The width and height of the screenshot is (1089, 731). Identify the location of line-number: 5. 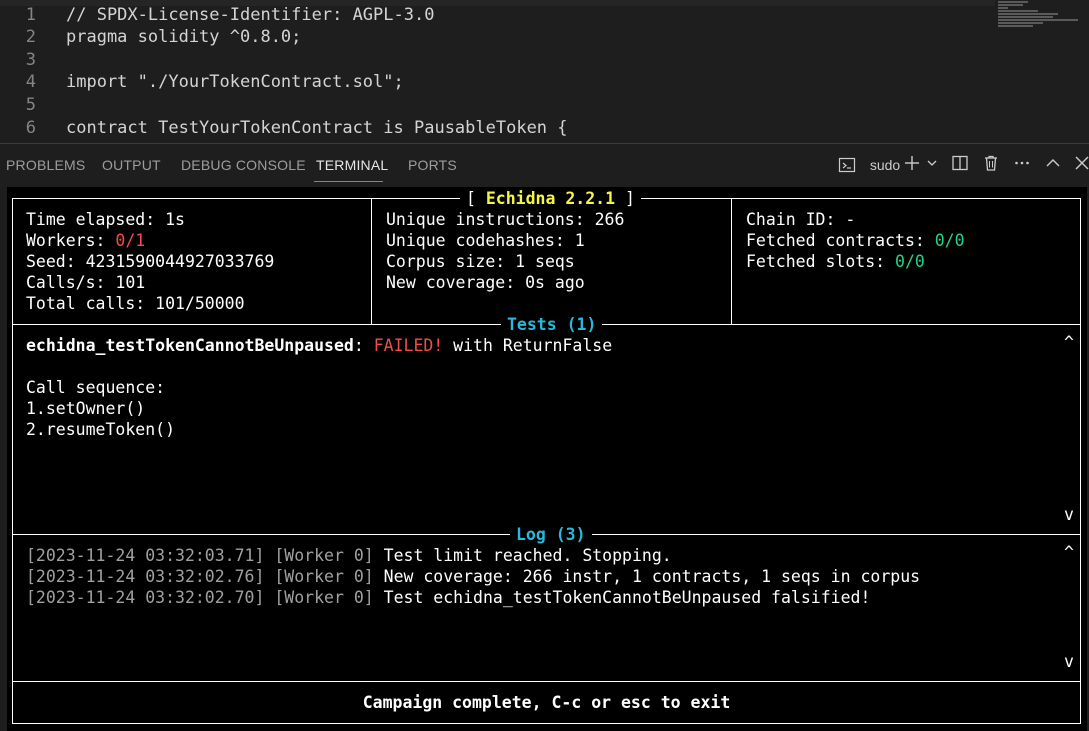
(30, 105).